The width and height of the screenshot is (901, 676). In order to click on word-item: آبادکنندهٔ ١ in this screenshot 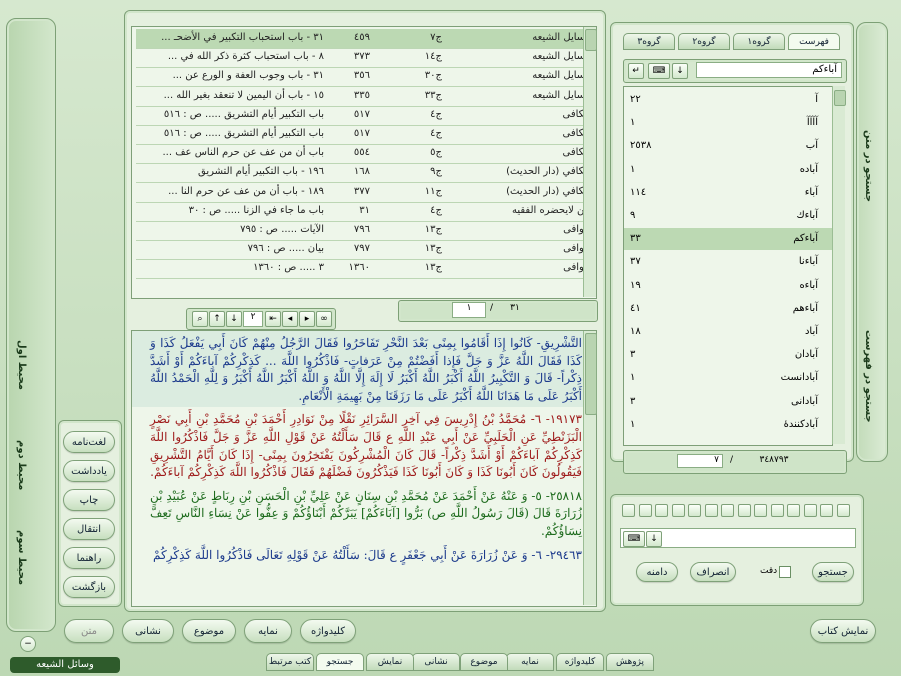, I will do `click(728, 425)`.